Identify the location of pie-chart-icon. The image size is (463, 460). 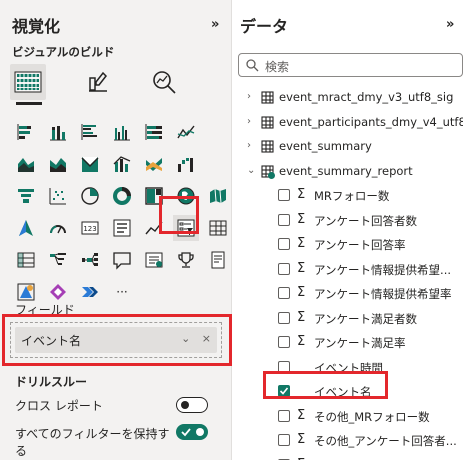
(90, 196).